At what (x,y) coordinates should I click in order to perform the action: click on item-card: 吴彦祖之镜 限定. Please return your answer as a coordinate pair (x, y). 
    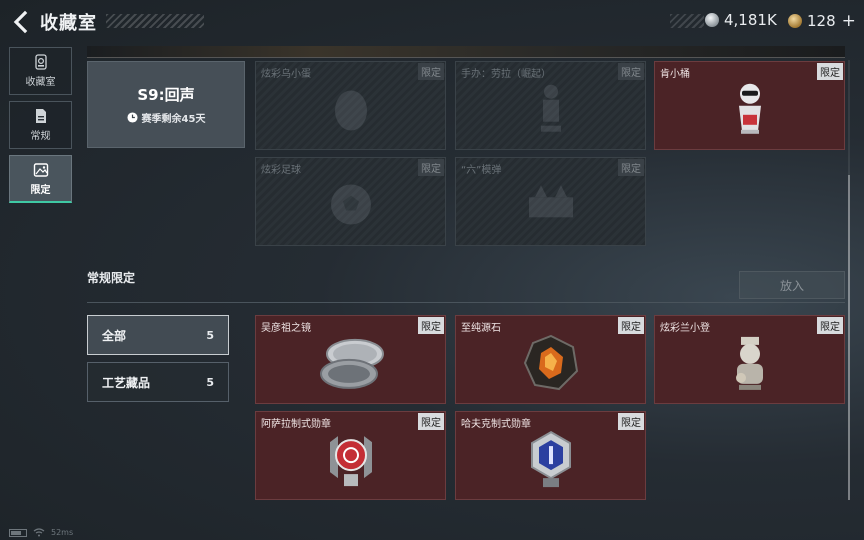
    Looking at the image, I should click on (350, 359).